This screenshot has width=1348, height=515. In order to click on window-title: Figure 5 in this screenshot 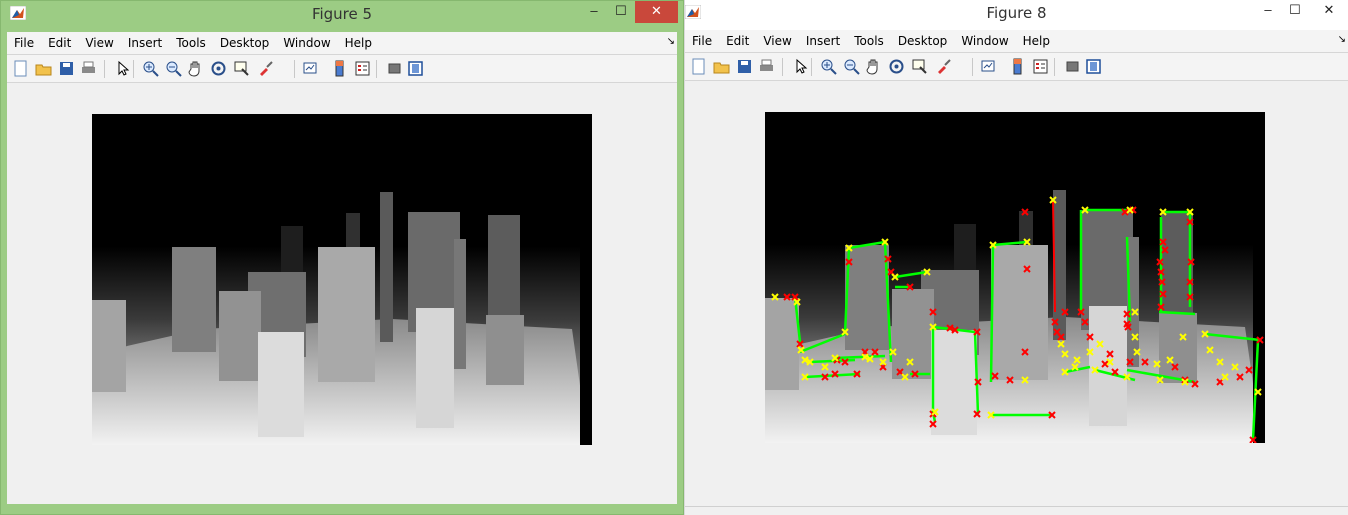, I will do `click(342, 14)`.